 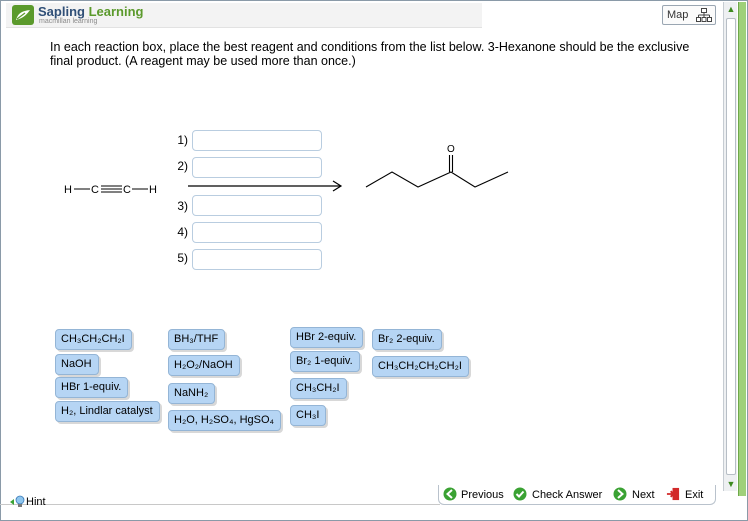 What do you see at coordinates (107, 411) in the screenshot?
I see `reagent-tile: H₂, Lindlar catalyst` at bounding box center [107, 411].